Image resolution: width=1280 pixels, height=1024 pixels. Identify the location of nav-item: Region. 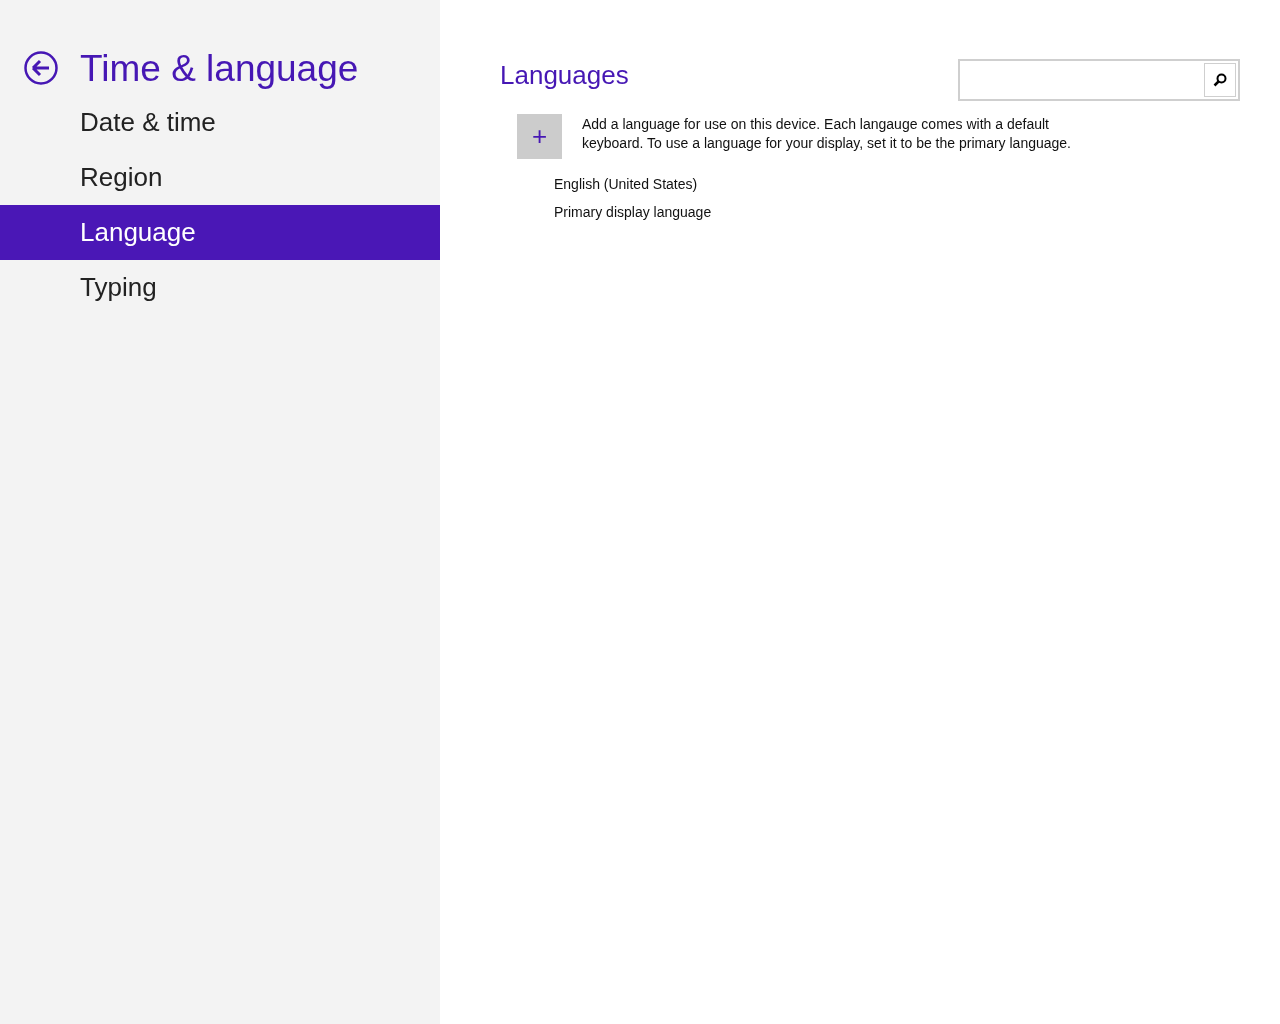
(220, 177).